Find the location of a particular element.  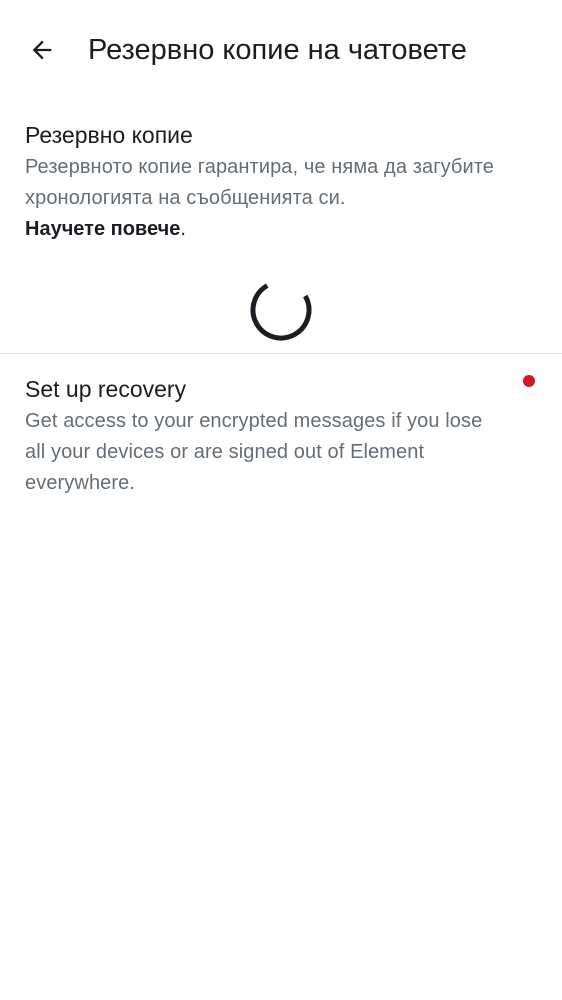

backup-title: Резервно копие is located at coordinates (109, 135).